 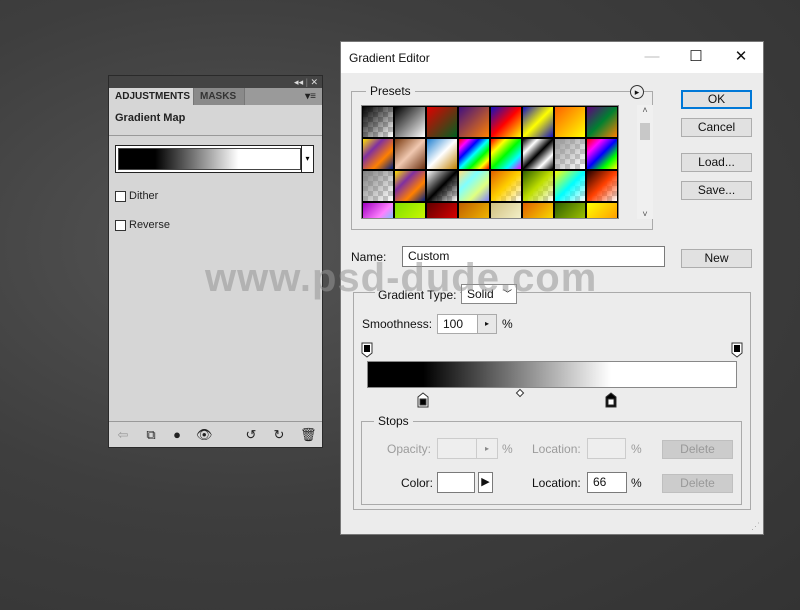 What do you see at coordinates (533, 256) in the screenshot?
I see `name-input: Custom` at bounding box center [533, 256].